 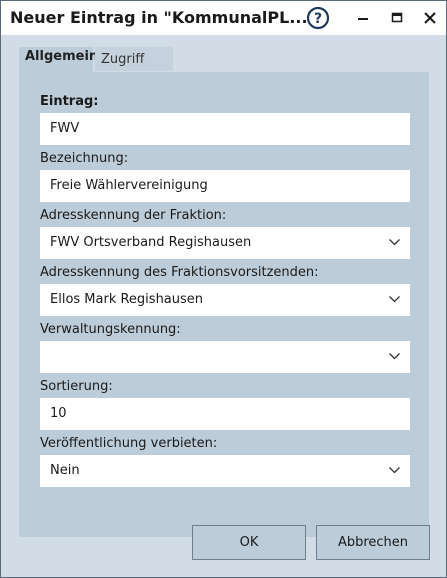 I want to click on verwaltungskennung-dropdown, so click(x=225, y=357).